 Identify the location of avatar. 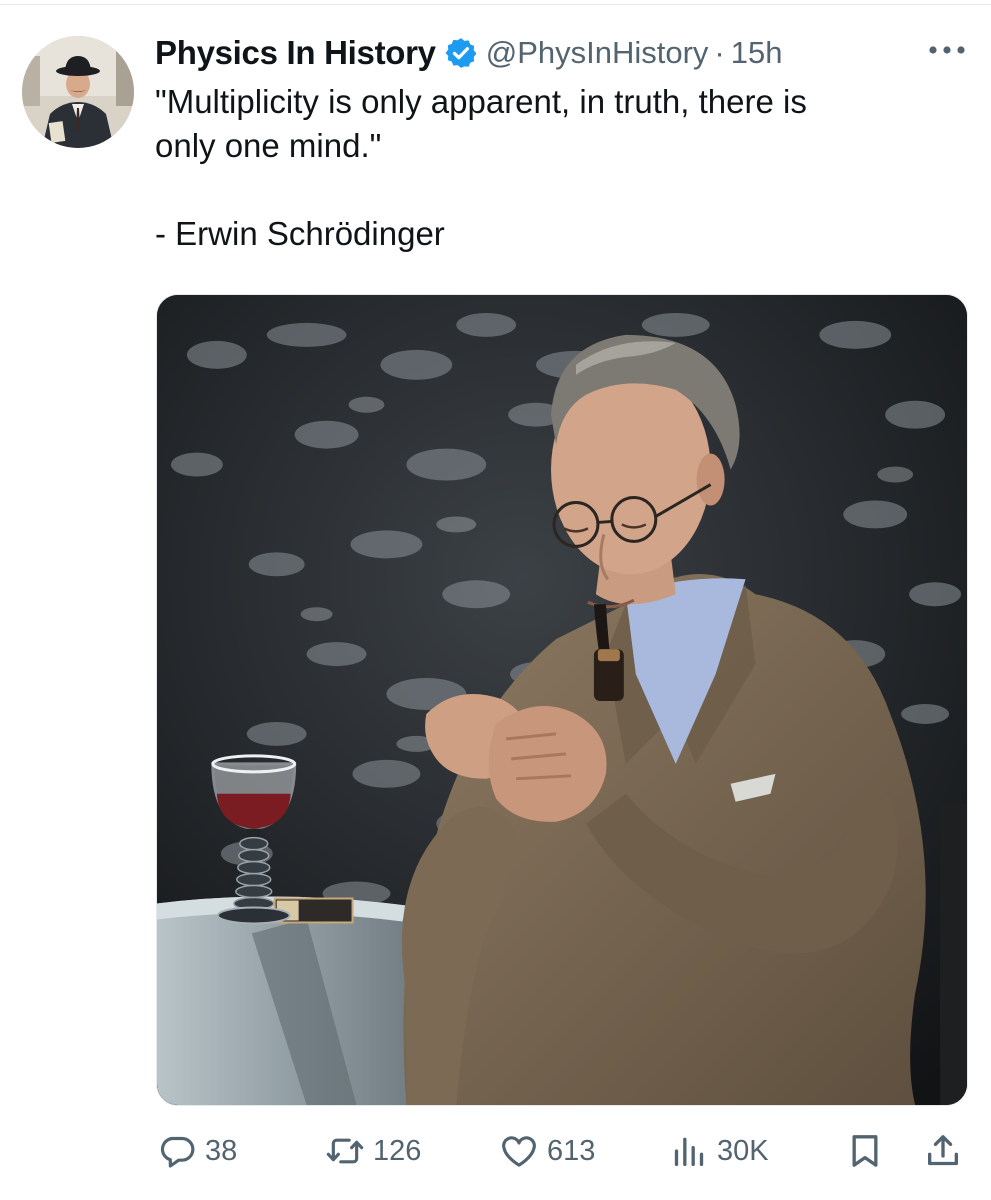
(78, 92).